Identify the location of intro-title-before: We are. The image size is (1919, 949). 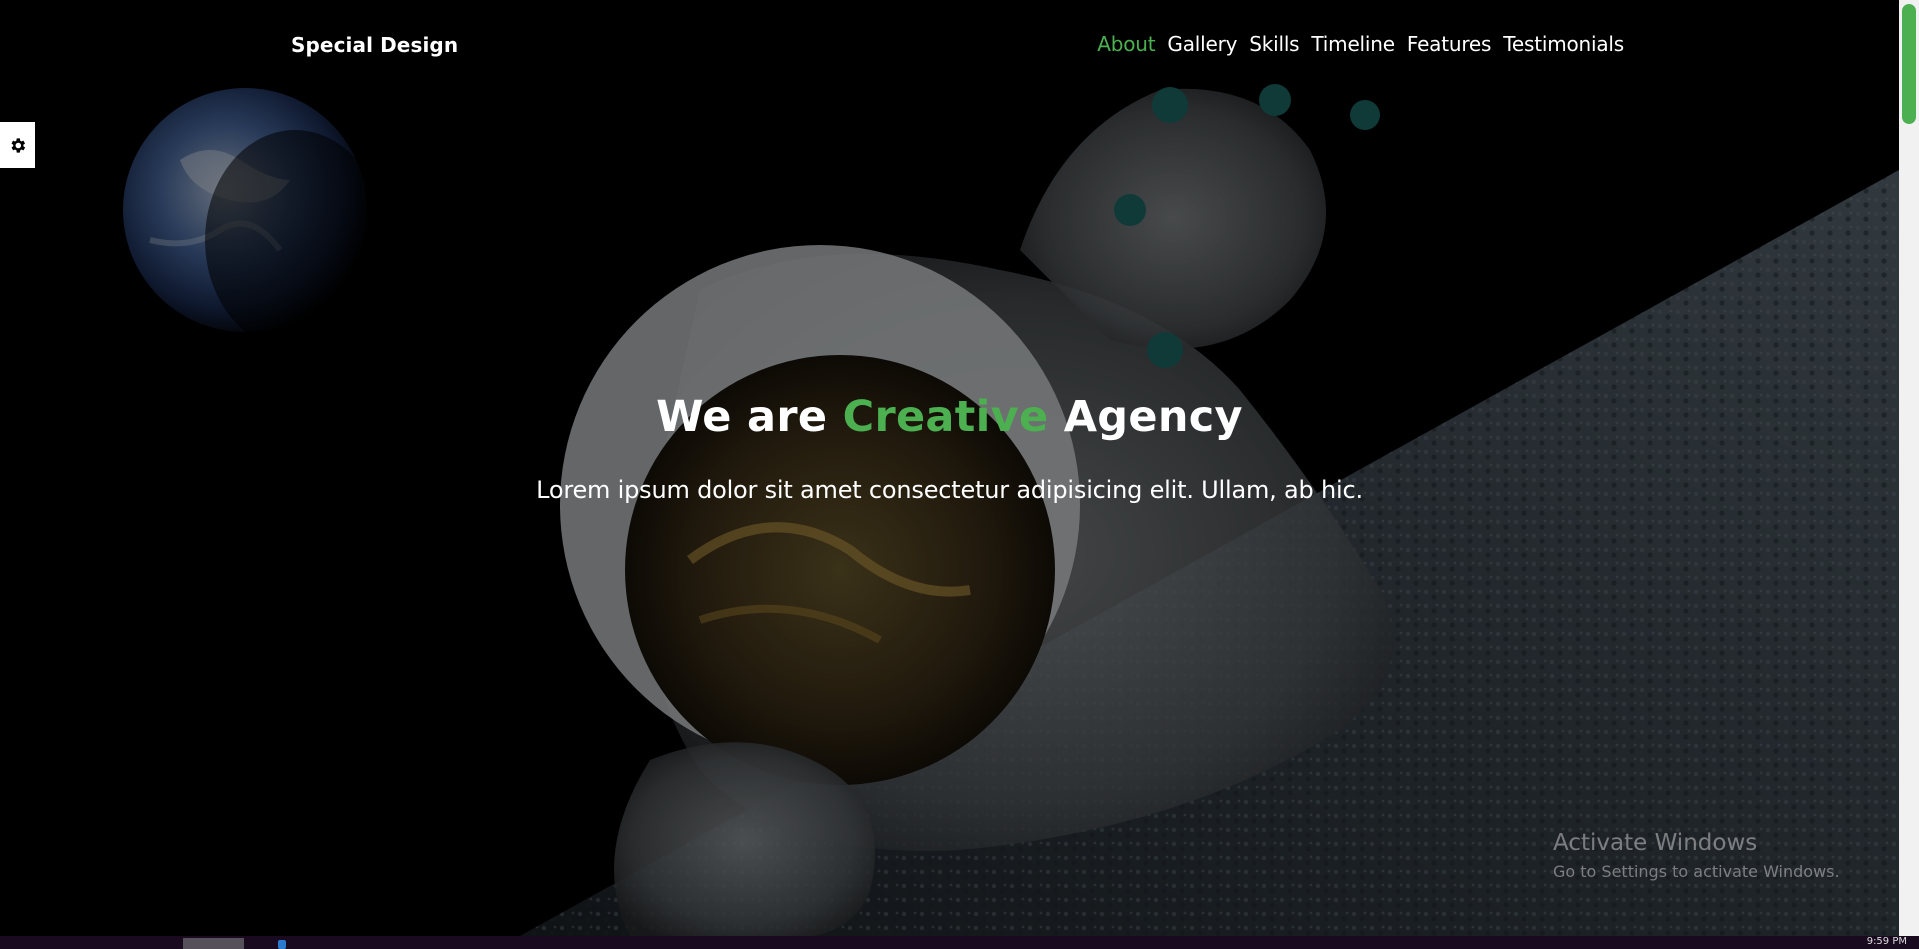
(749, 417).